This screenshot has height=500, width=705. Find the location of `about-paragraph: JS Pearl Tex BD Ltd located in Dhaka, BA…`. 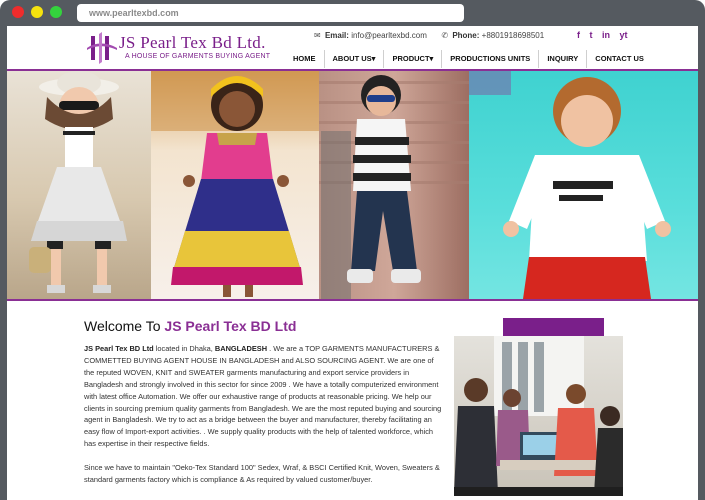

about-paragraph: JS Pearl Tex BD Ltd located in Dhaka, BA… is located at coordinates (264, 396).